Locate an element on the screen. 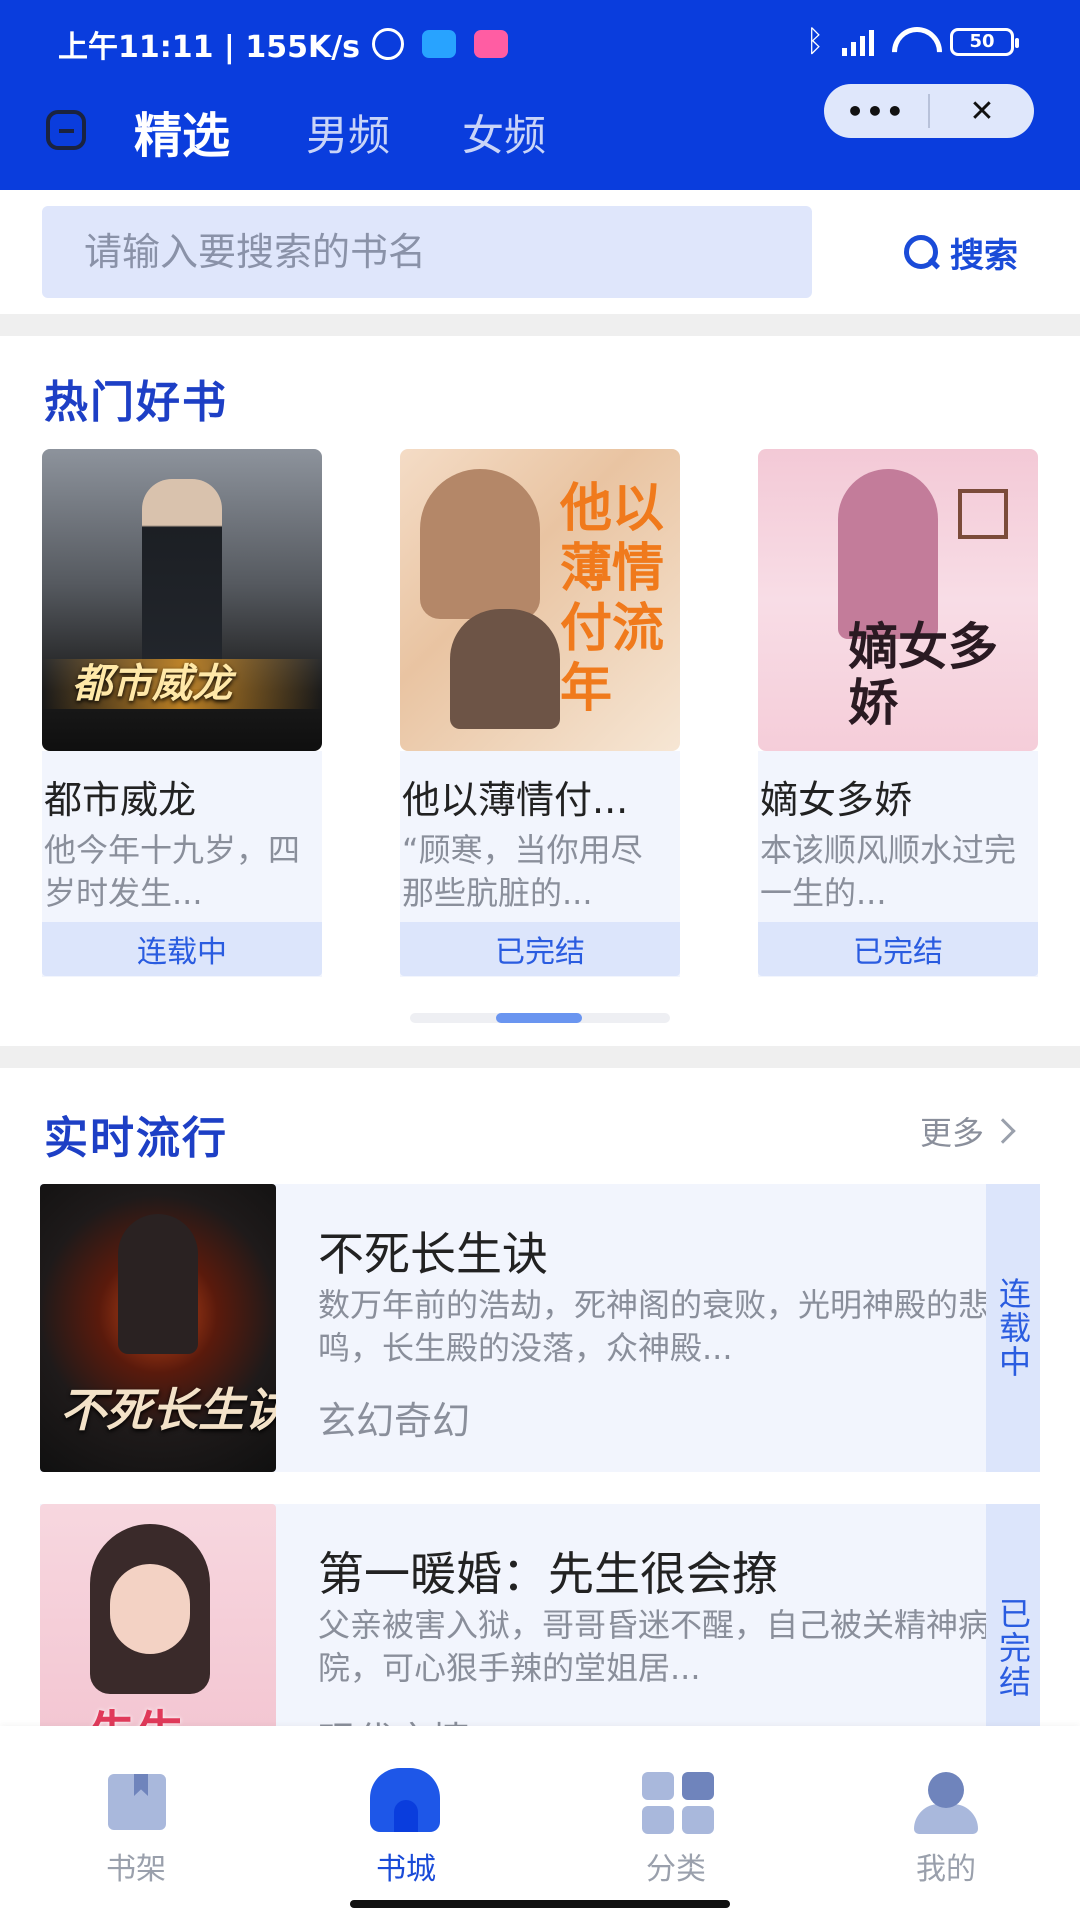  top-nav: 精选 男频 女频 ••• ✕ is located at coordinates (540, 131).